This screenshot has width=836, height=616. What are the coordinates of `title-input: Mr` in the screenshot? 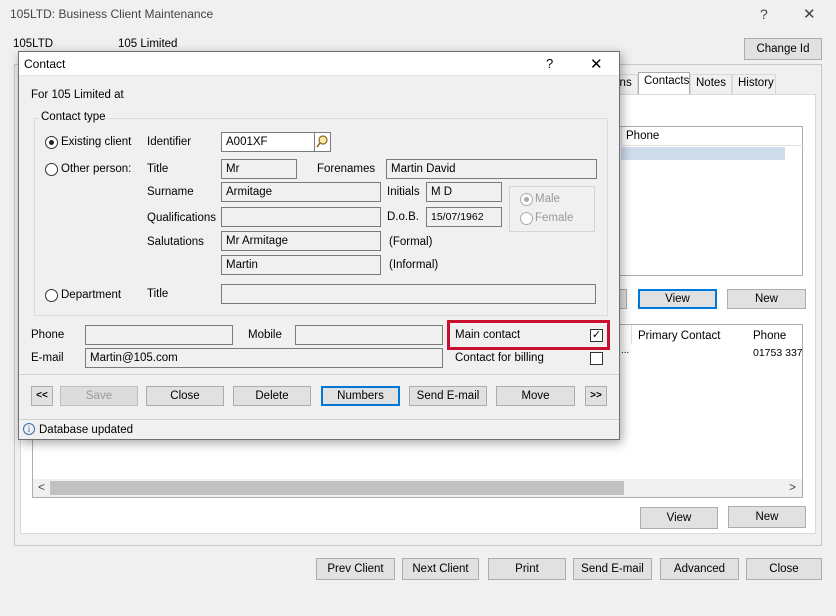 It's located at (259, 169).